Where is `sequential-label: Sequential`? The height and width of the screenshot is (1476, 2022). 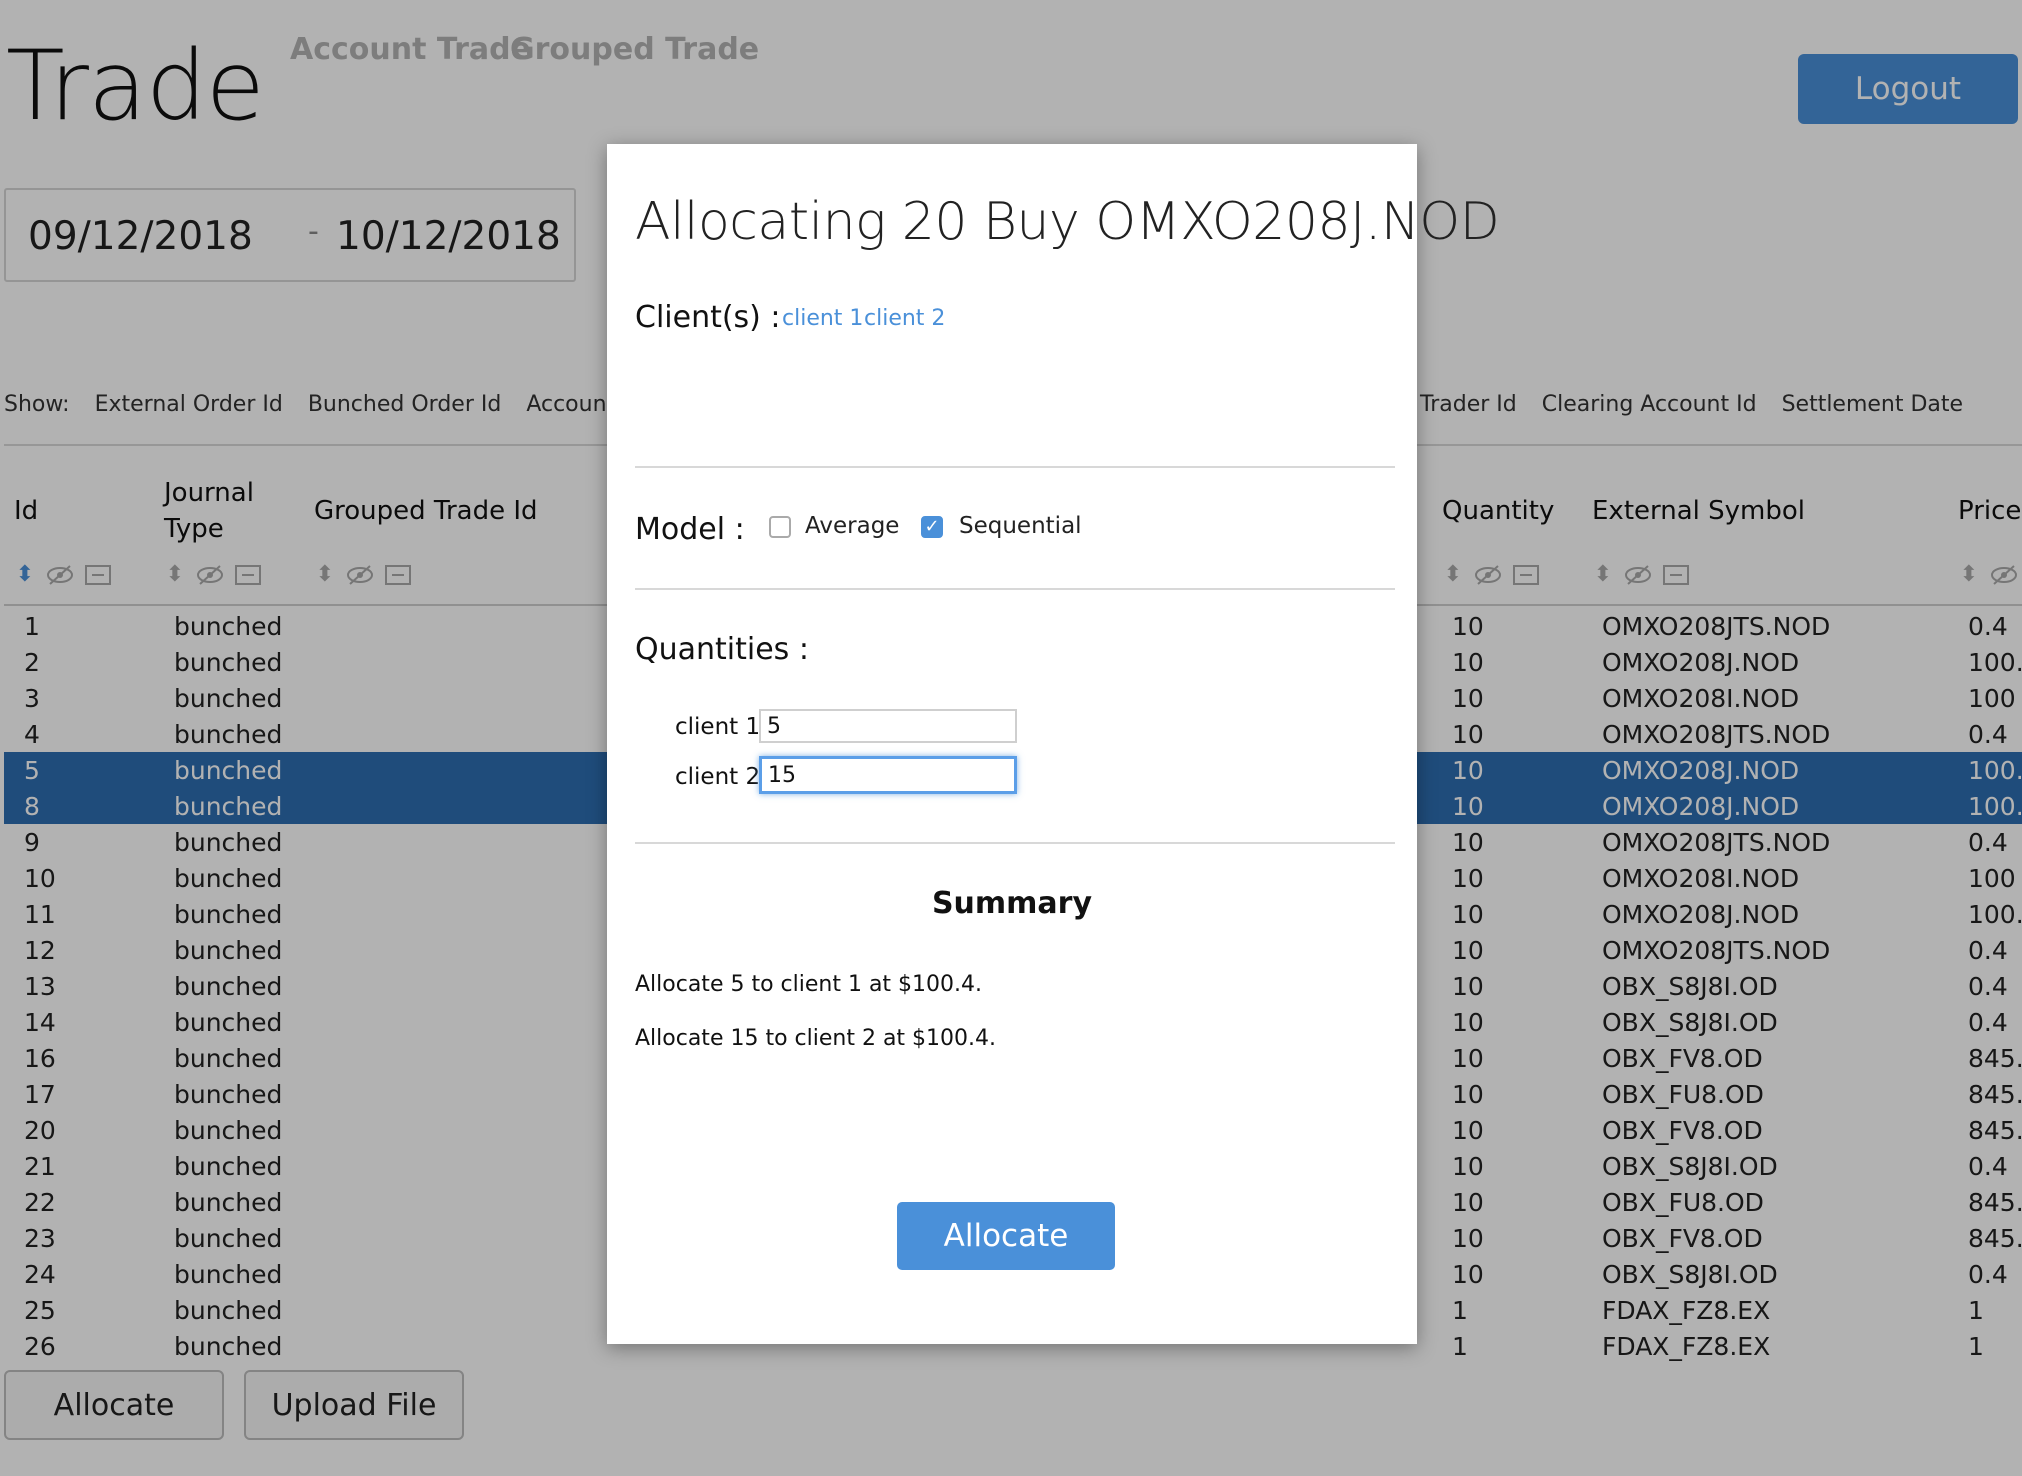 sequential-label: Sequential is located at coordinates (1020, 526).